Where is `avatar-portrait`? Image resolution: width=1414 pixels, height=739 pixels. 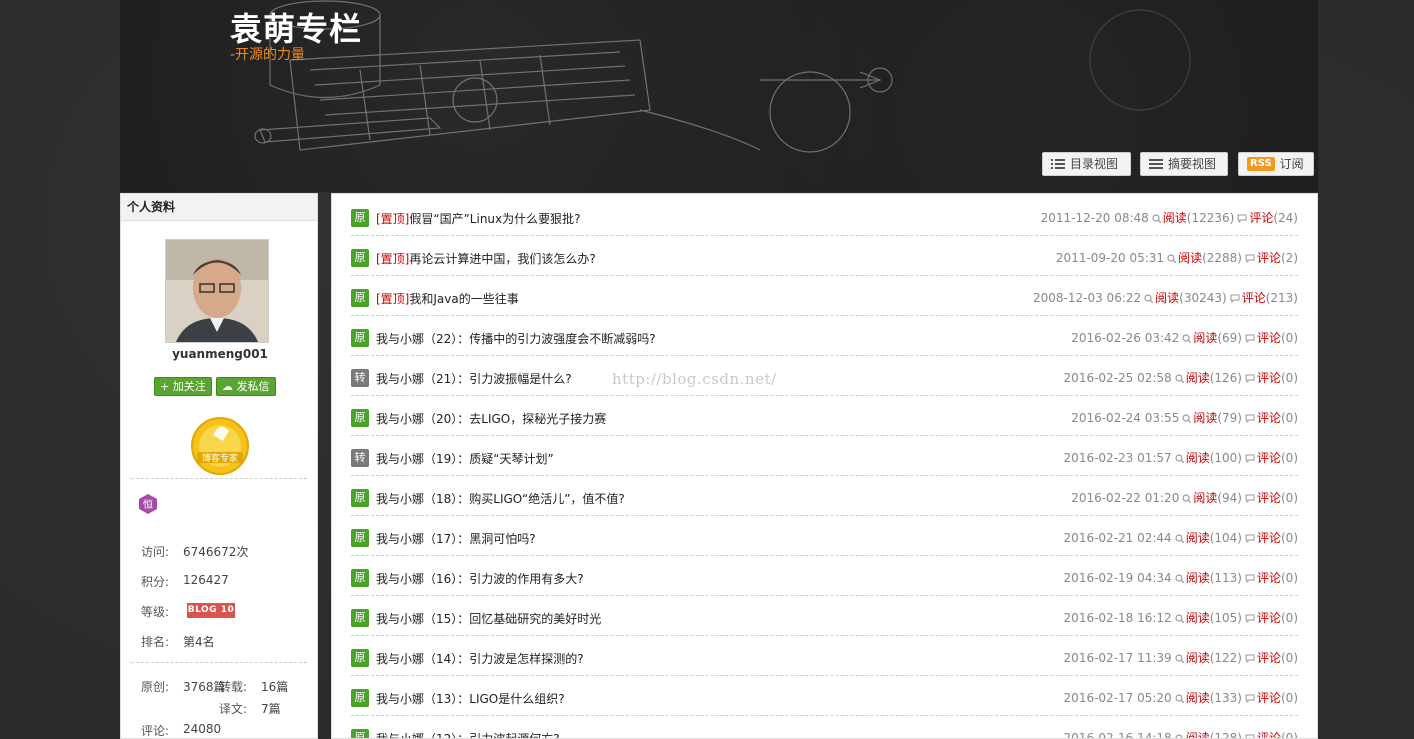
avatar-portrait is located at coordinates (217, 291).